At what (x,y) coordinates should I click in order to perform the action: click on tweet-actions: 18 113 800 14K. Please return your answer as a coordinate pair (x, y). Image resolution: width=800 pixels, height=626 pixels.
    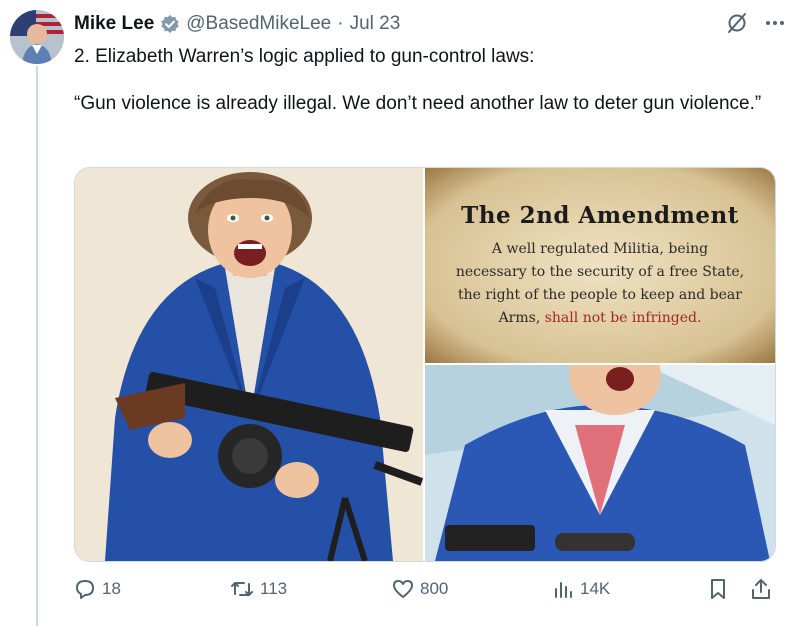
    Looking at the image, I should click on (424, 592).